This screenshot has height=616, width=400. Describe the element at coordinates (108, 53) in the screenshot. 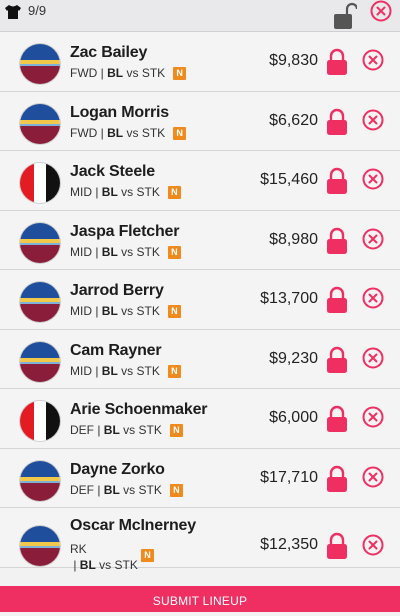

I see `player-name: Zac Bailey` at that location.